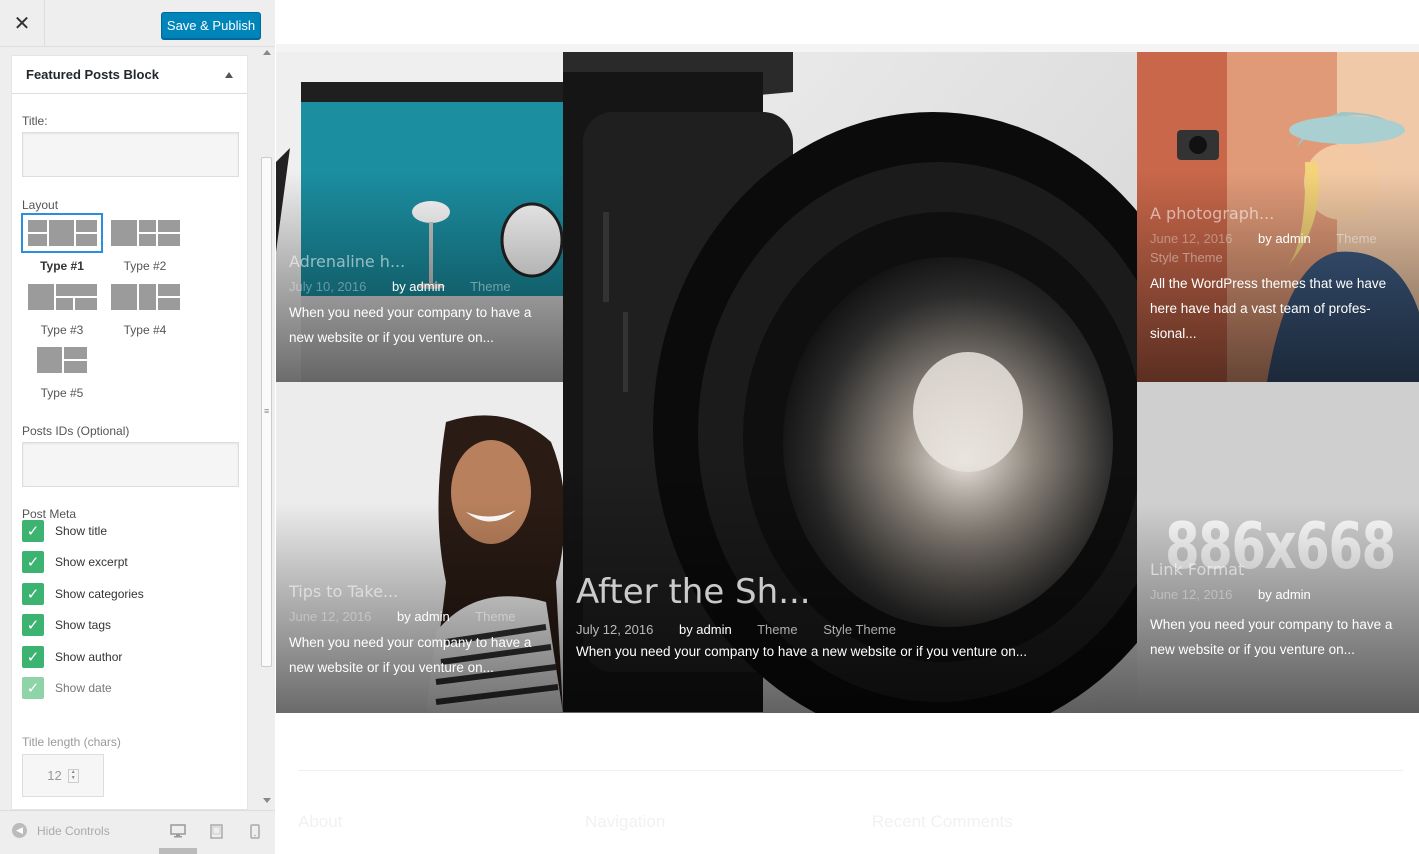 This screenshot has height=854, width=1419. I want to click on post-title: Link Format, so click(1278, 569).